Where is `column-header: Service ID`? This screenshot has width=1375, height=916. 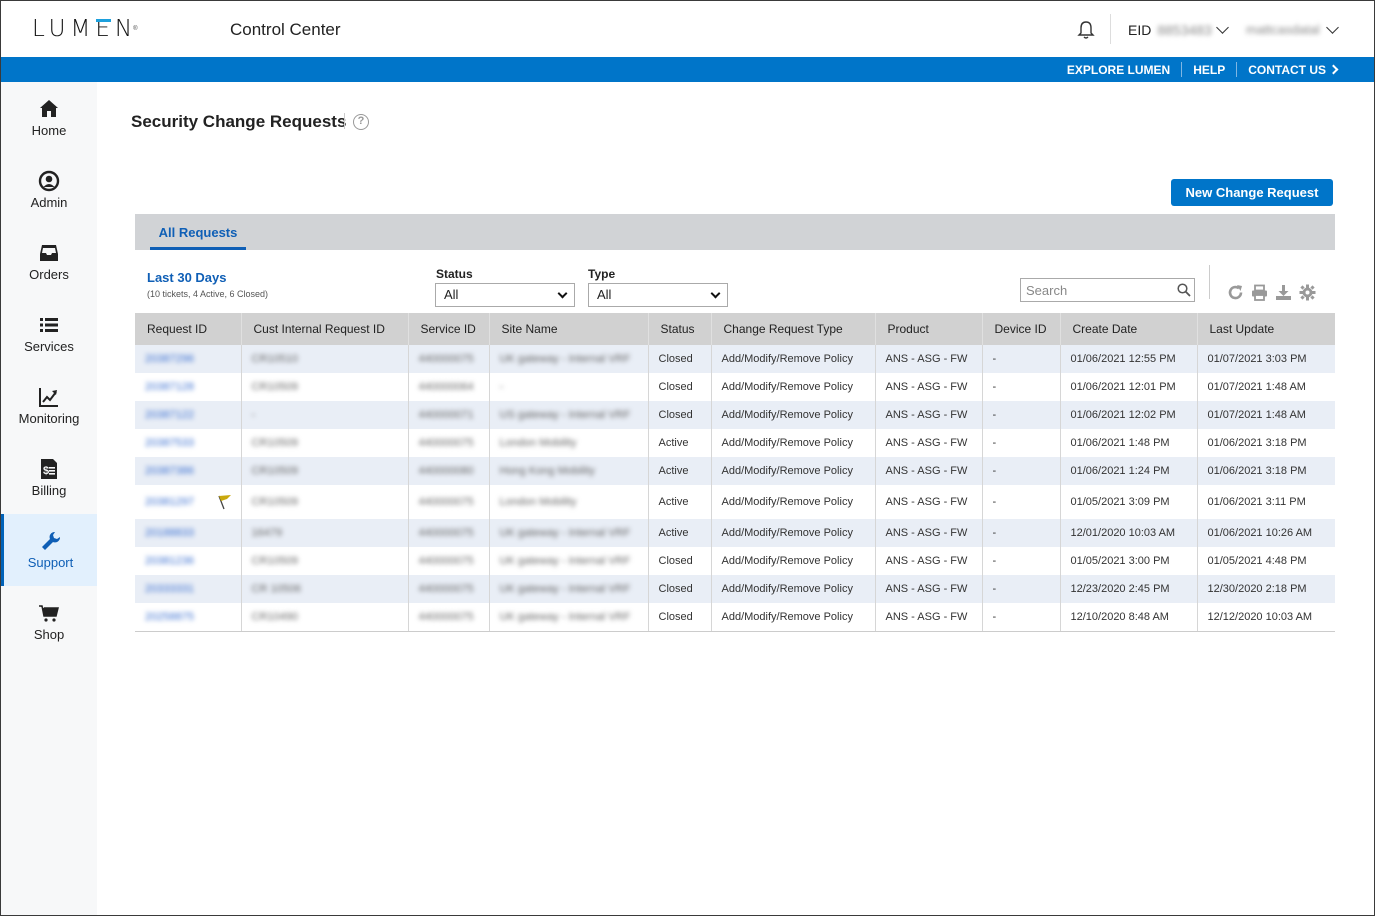 column-header: Service ID is located at coordinates (449, 329).